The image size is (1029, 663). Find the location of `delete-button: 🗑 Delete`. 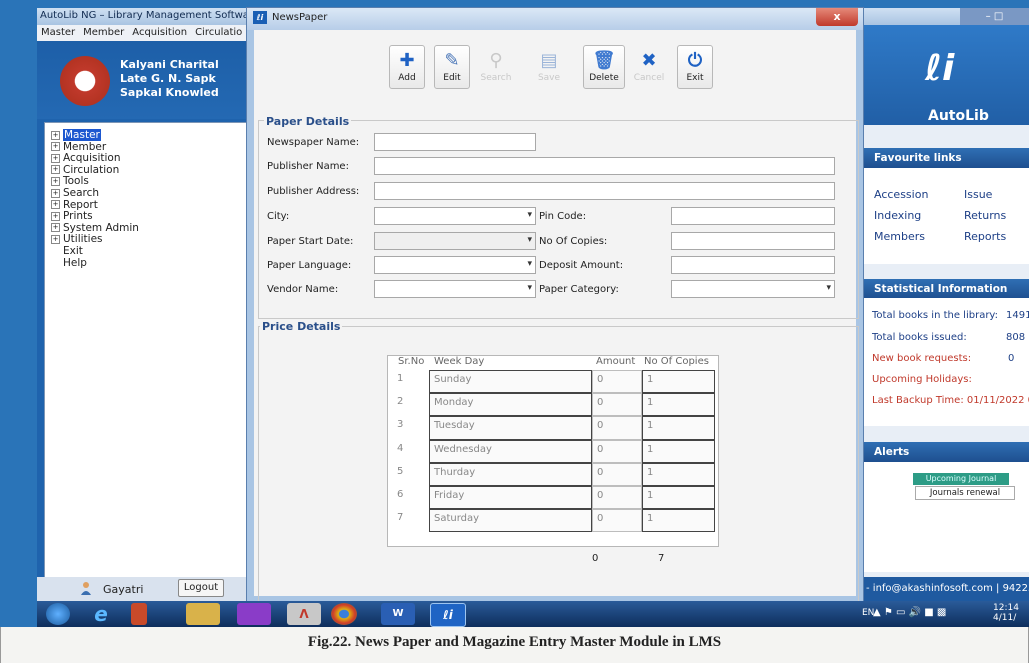

delete-button: 🗑 Delete is located at coordinates (604, 67).